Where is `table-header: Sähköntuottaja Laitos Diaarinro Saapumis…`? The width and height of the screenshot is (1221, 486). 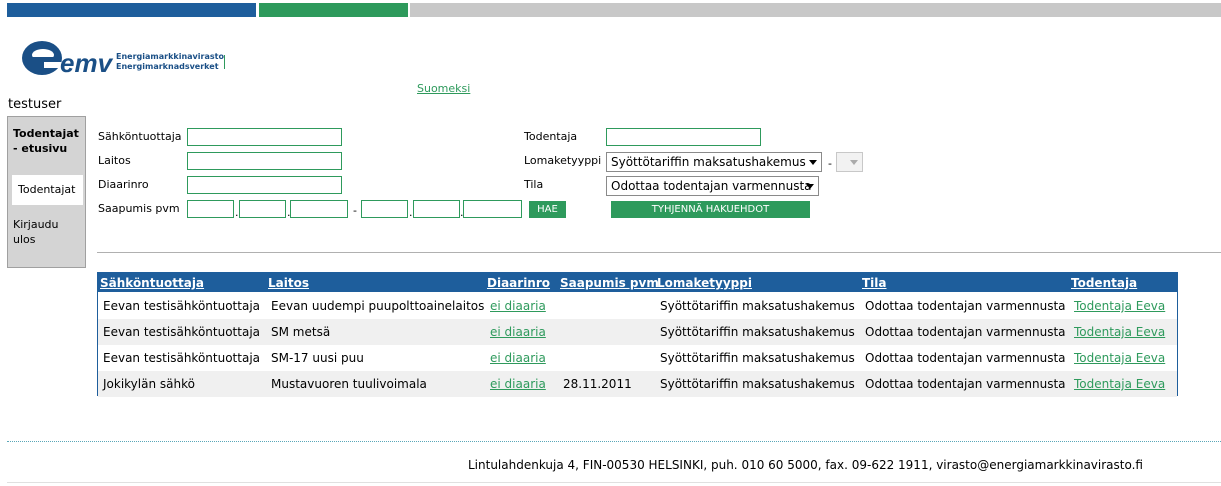
table-header: Sähköntuottaja Laitos Diaarinro Saapumis… is located at coordinates (637, 282).